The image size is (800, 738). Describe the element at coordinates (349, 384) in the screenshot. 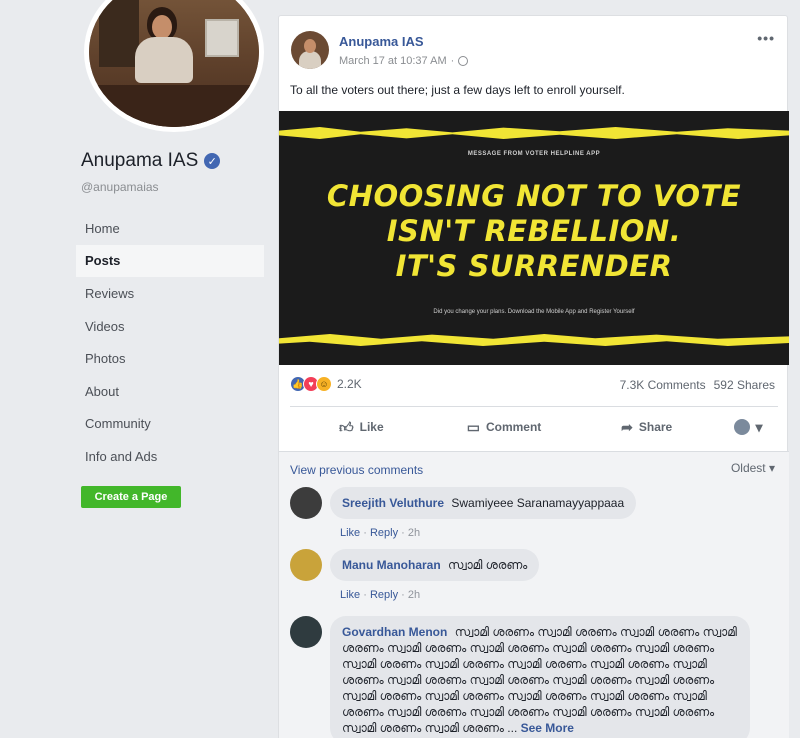

I see `reactions-count: 2.2K` at that location.